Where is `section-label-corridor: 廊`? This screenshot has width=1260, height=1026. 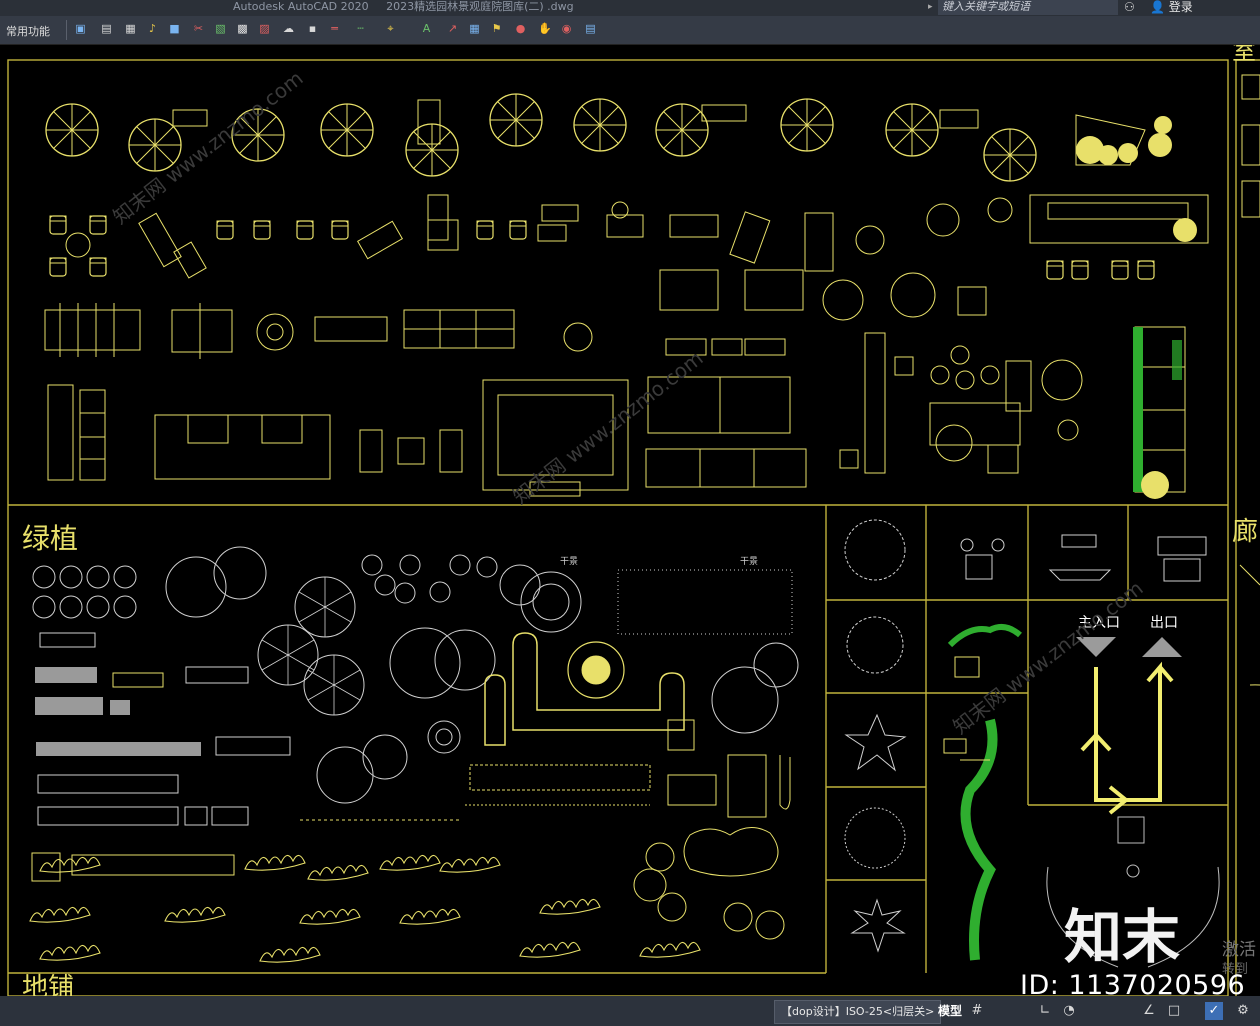 section-label-corridor: 廊 is located at coordinates (1245, 532).